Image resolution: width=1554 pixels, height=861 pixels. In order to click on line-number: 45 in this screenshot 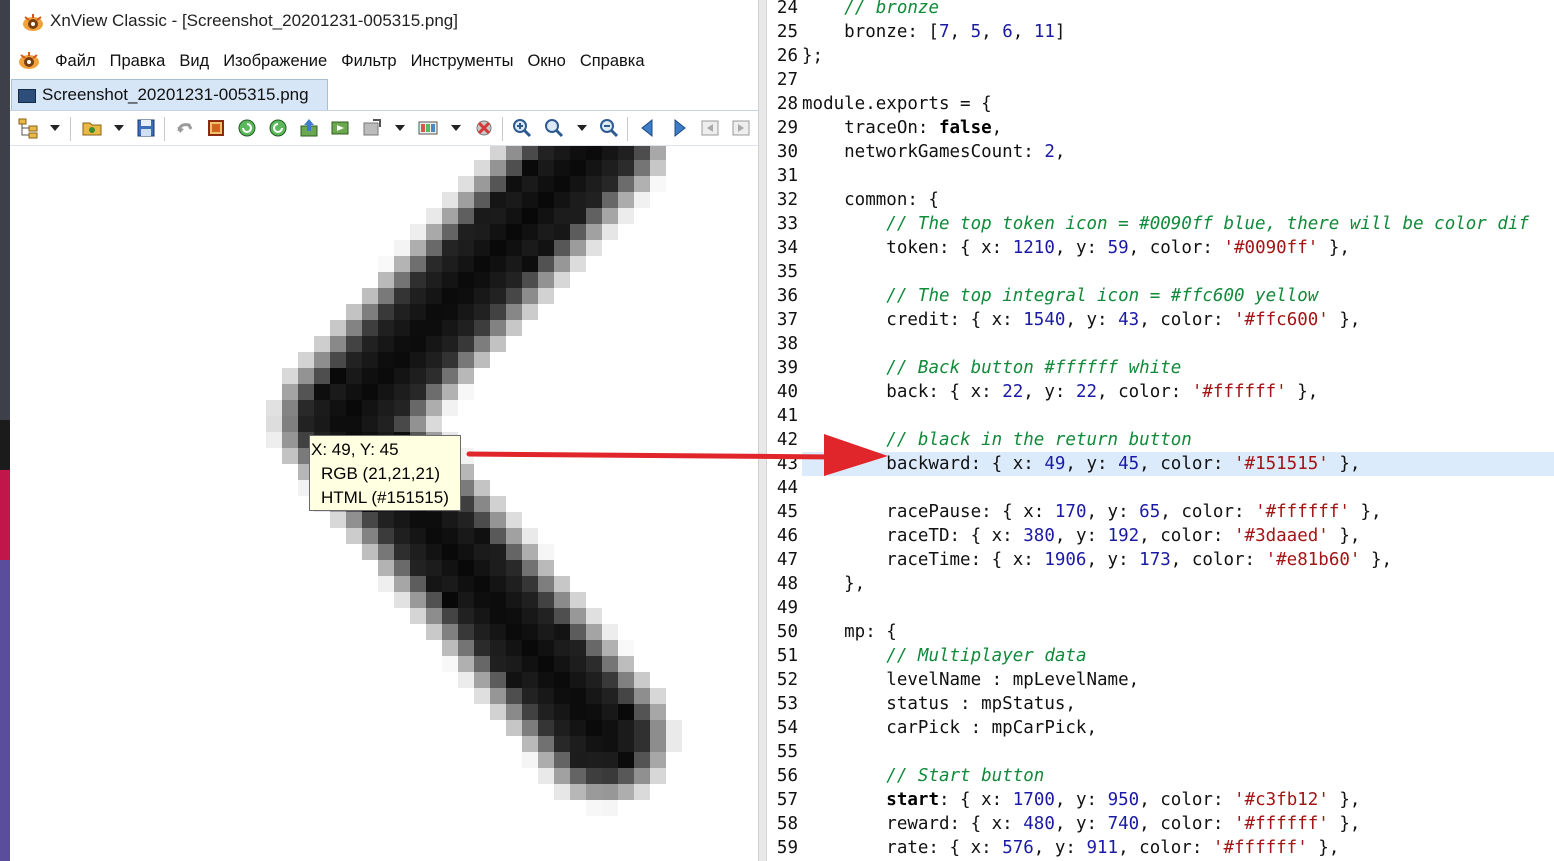, I will do `click(787, 512)`.